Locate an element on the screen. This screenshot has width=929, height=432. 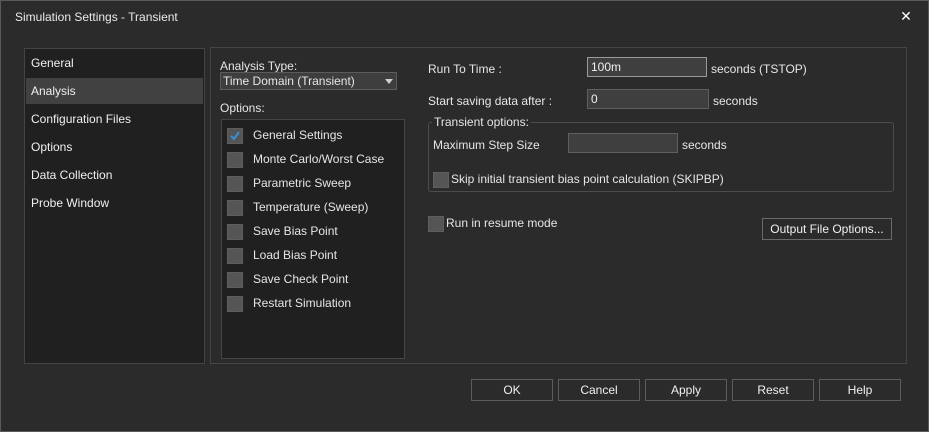
analysis-type-select: Time Domain (Transient) is located at coordinates (308, 81).